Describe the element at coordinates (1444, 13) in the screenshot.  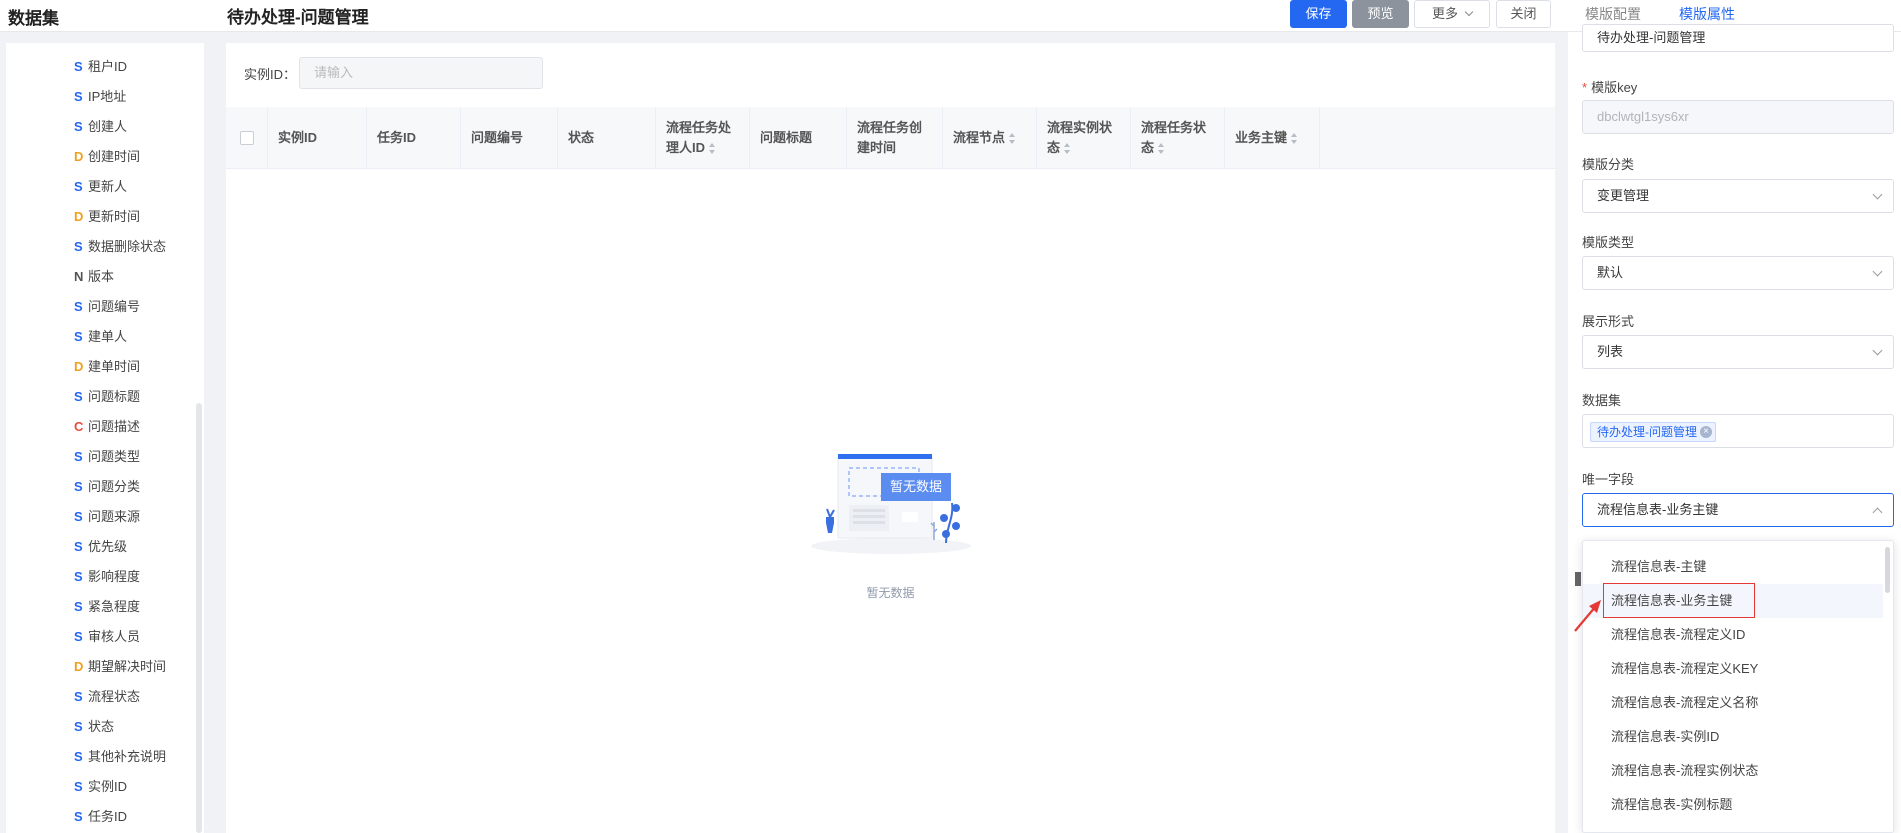
I see `more-label: 更多` at that location.